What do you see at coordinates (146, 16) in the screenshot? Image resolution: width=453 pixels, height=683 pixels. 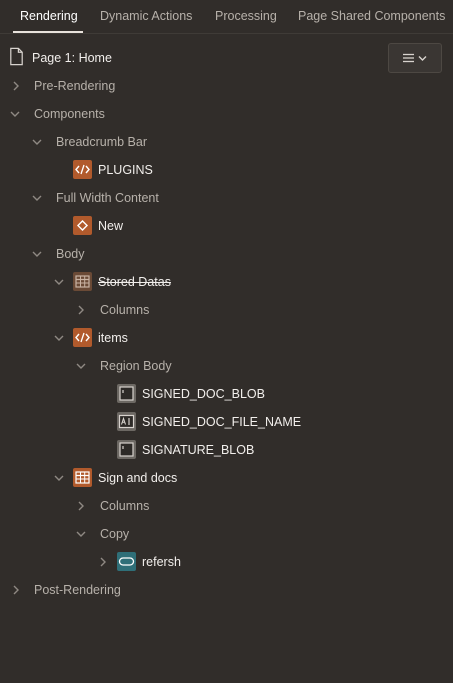 I see `tab-dynamic-actions: Dynamic Actions` at bounding box center [146, 16].